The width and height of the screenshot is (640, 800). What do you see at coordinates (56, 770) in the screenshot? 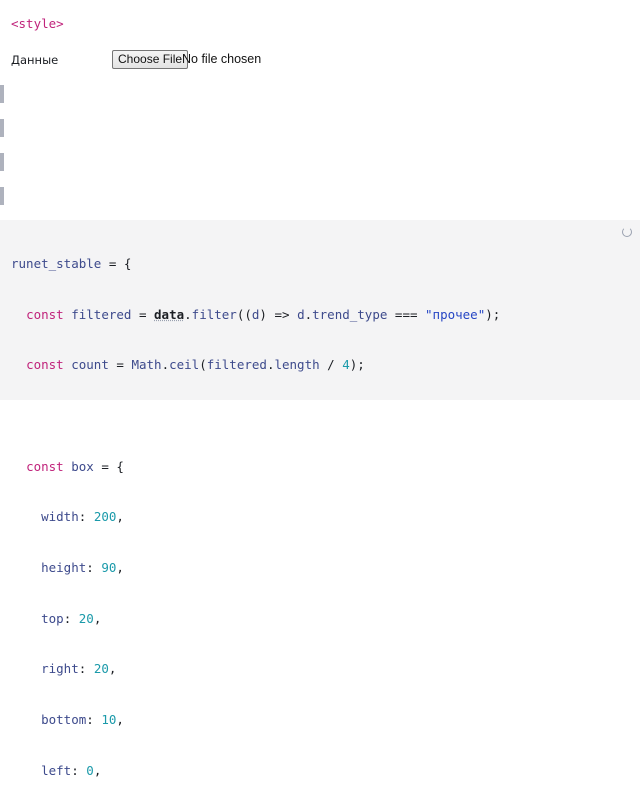
I see `code-token: left` at bounding box center [56, 770].